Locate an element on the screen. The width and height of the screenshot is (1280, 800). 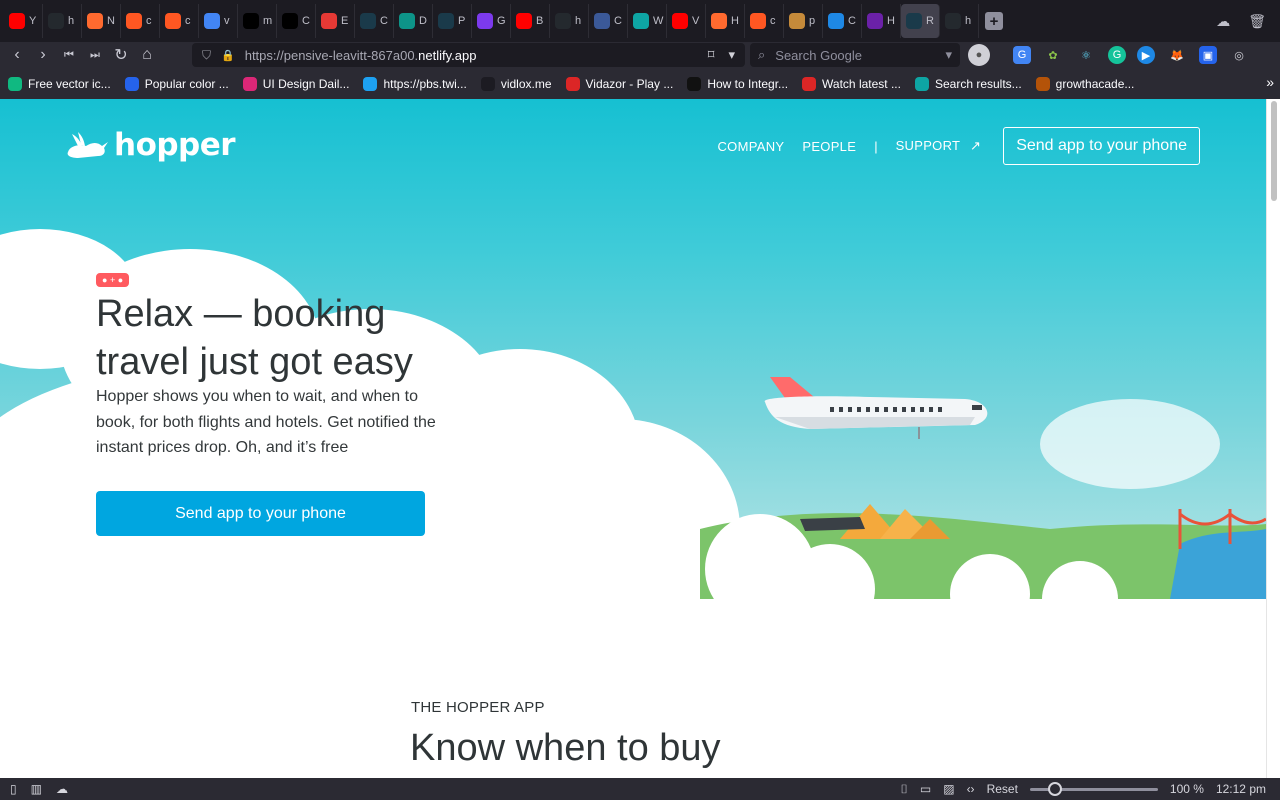
youtube-icon is located at coordinates (17, 21).